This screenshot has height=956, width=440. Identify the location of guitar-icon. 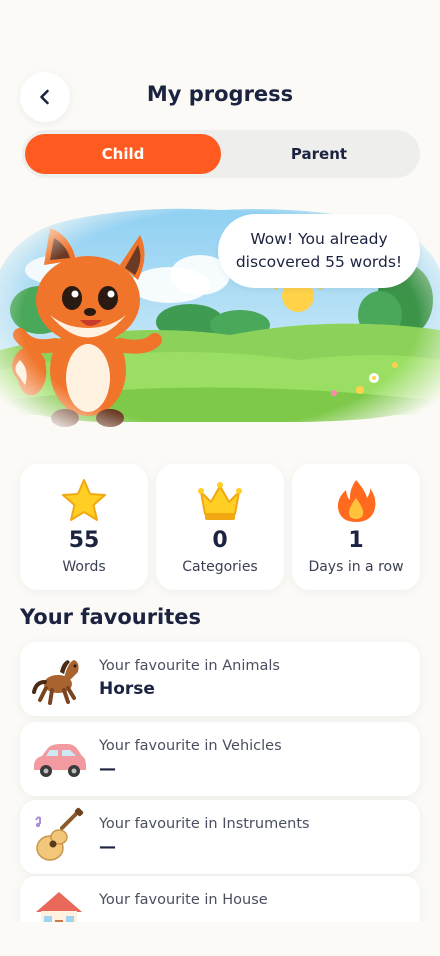
(59, 834).